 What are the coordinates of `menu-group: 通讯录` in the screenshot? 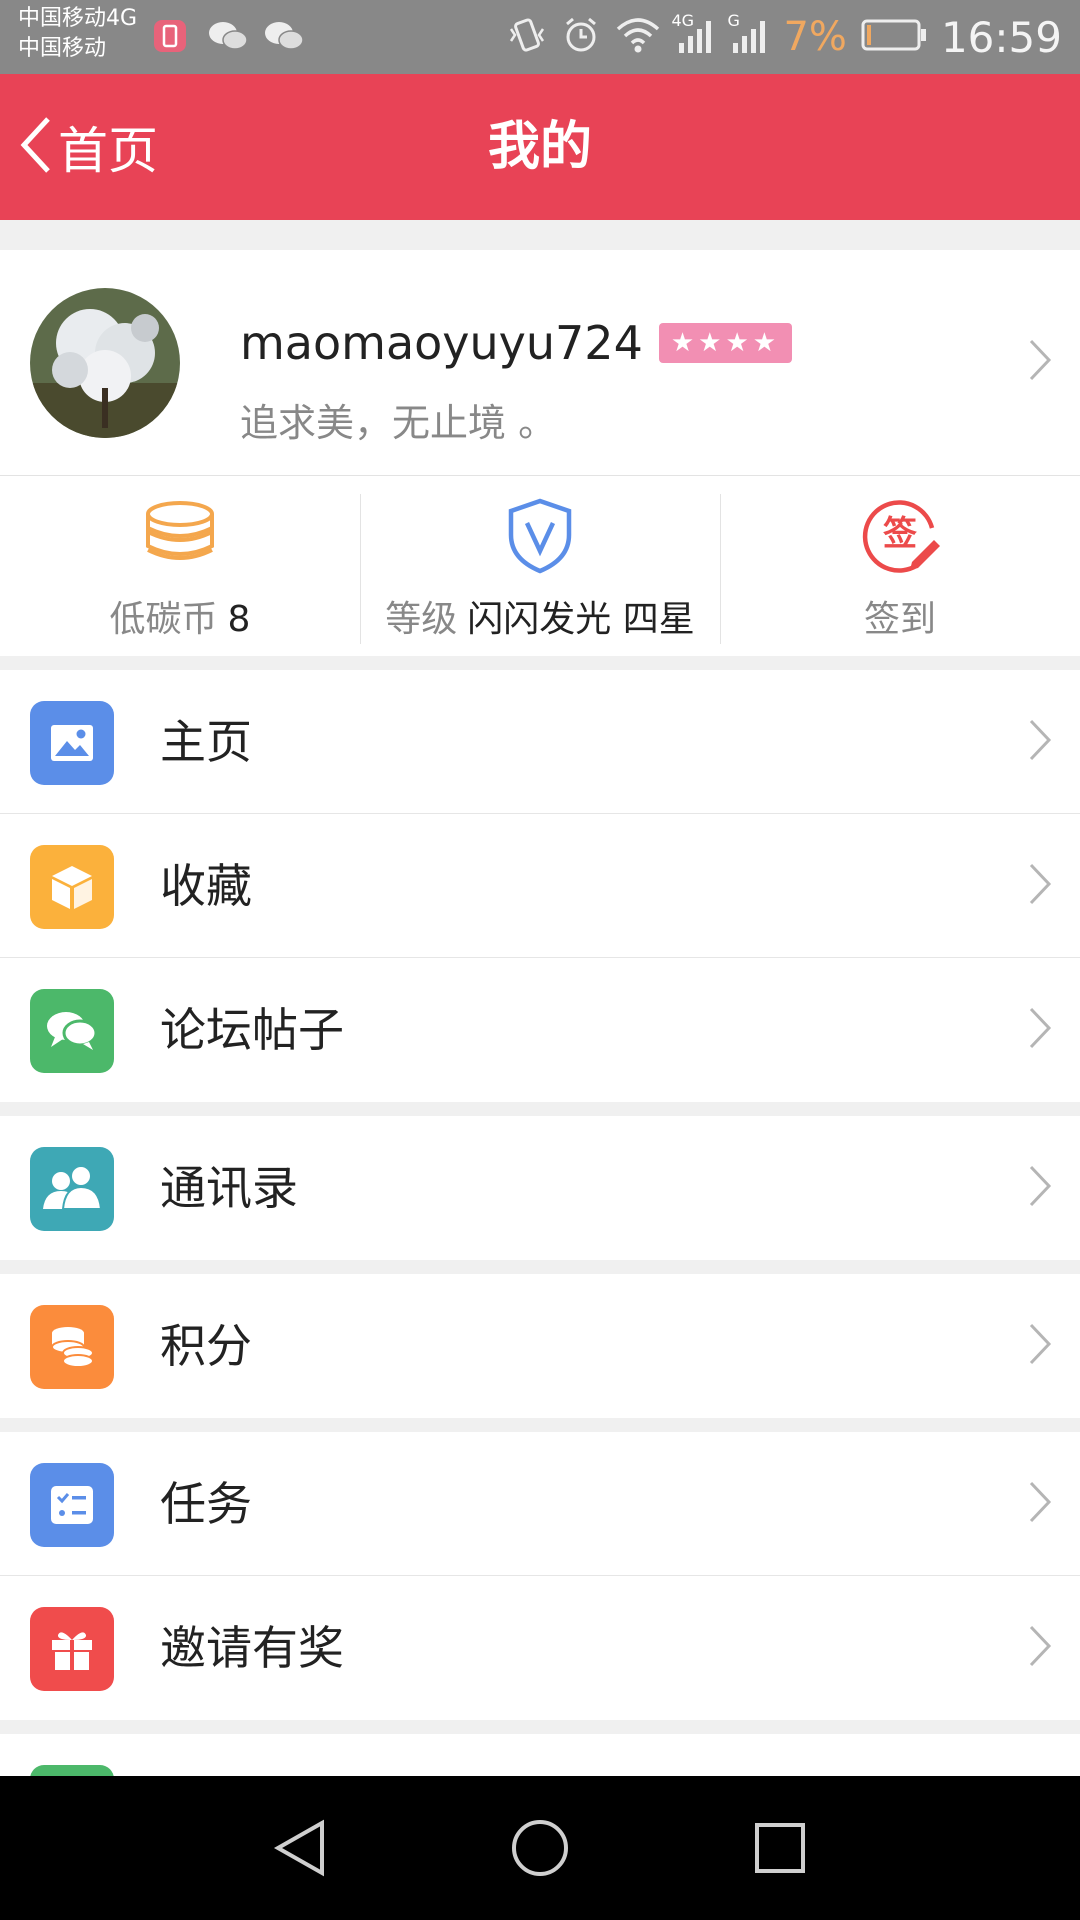 It's located at (540, 1188).